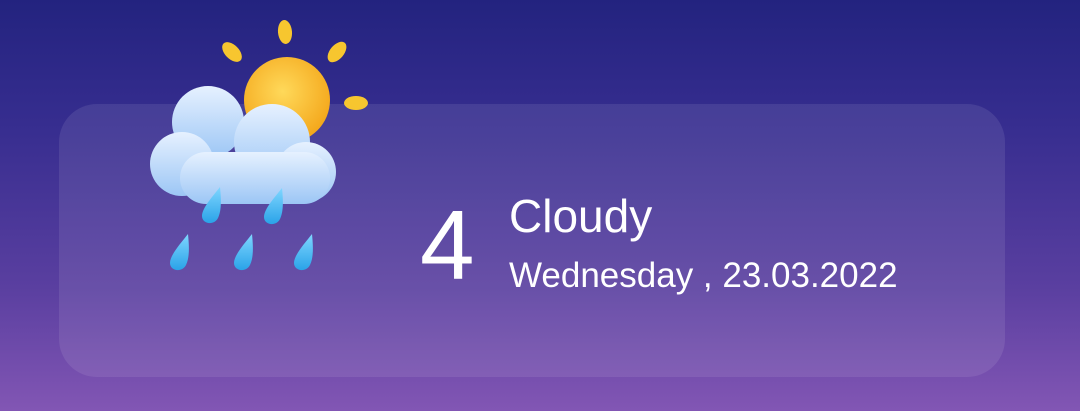 This screenshot has height=411, width=1080. Describe the element at coordinates (703, 275) in the screenshot. I see `date-label: Wednesday , 23.03.2022` at that location.